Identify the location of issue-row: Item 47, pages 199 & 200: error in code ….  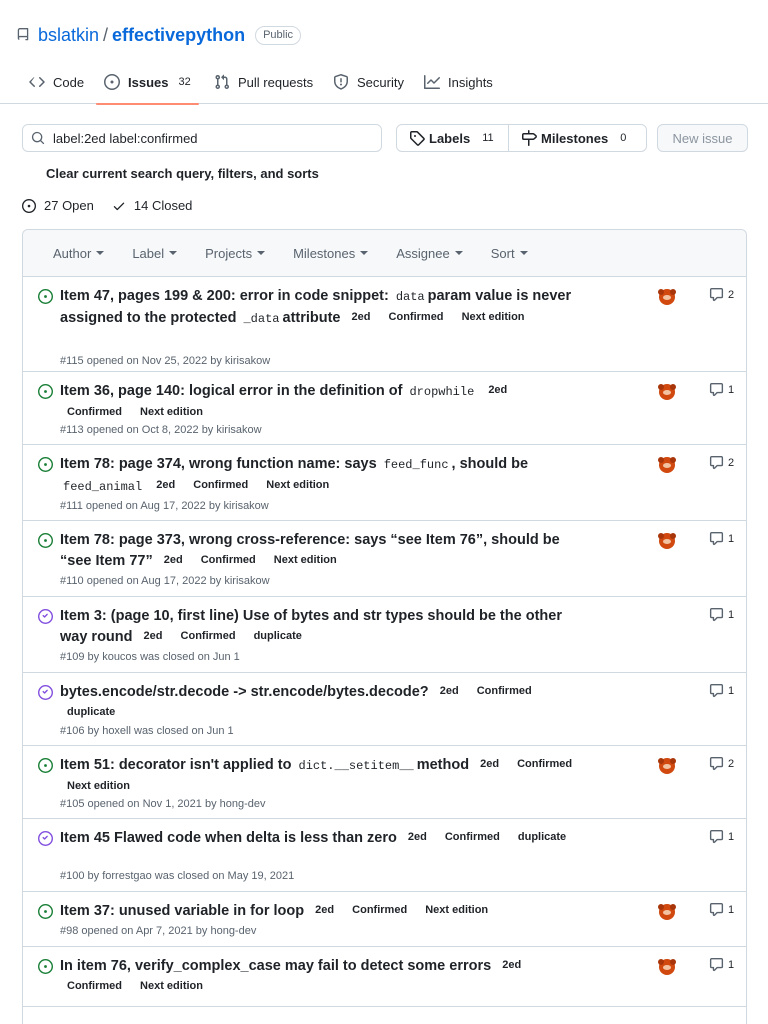
(384, 324).